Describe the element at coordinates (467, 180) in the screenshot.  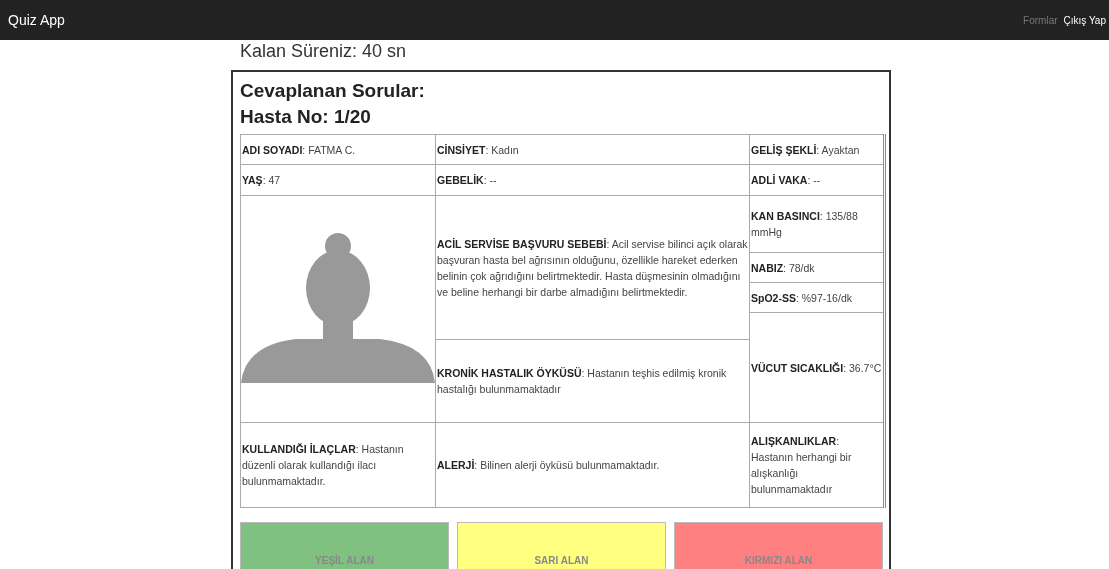
I see `patient-info-text: GEBELİK: --` at that location.